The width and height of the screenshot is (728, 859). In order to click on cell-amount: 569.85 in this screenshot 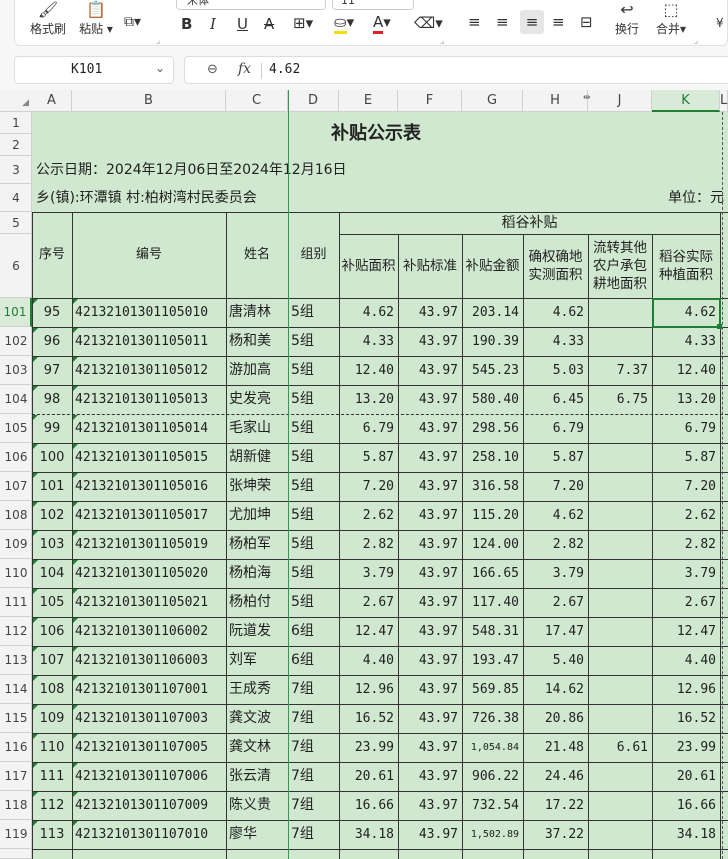, I will do `click(492, 689)`.